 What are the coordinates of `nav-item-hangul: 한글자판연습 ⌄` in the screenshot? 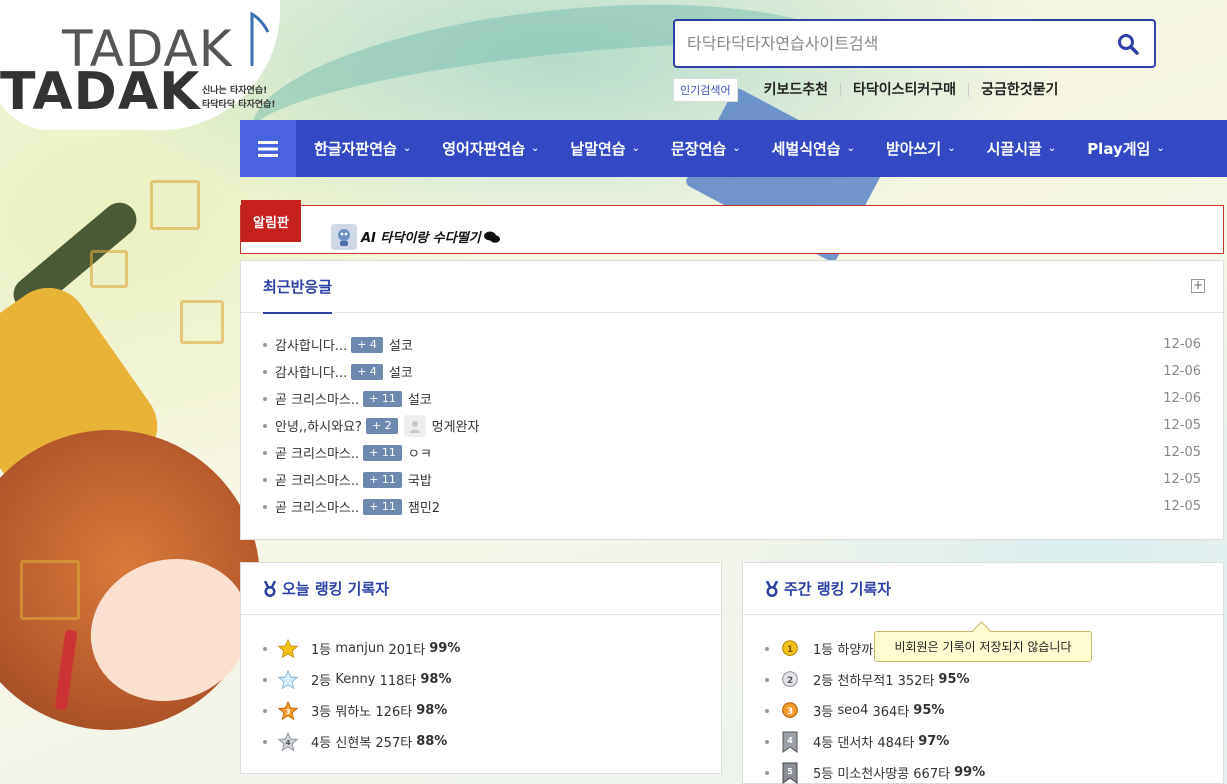 It's located at (360, 148).